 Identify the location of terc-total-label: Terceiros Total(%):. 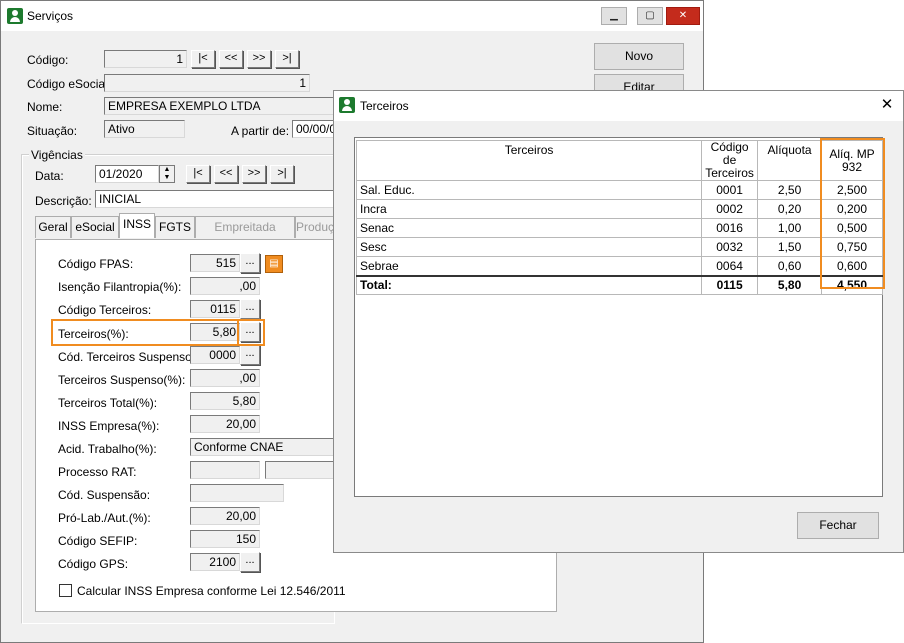
(108, 403).